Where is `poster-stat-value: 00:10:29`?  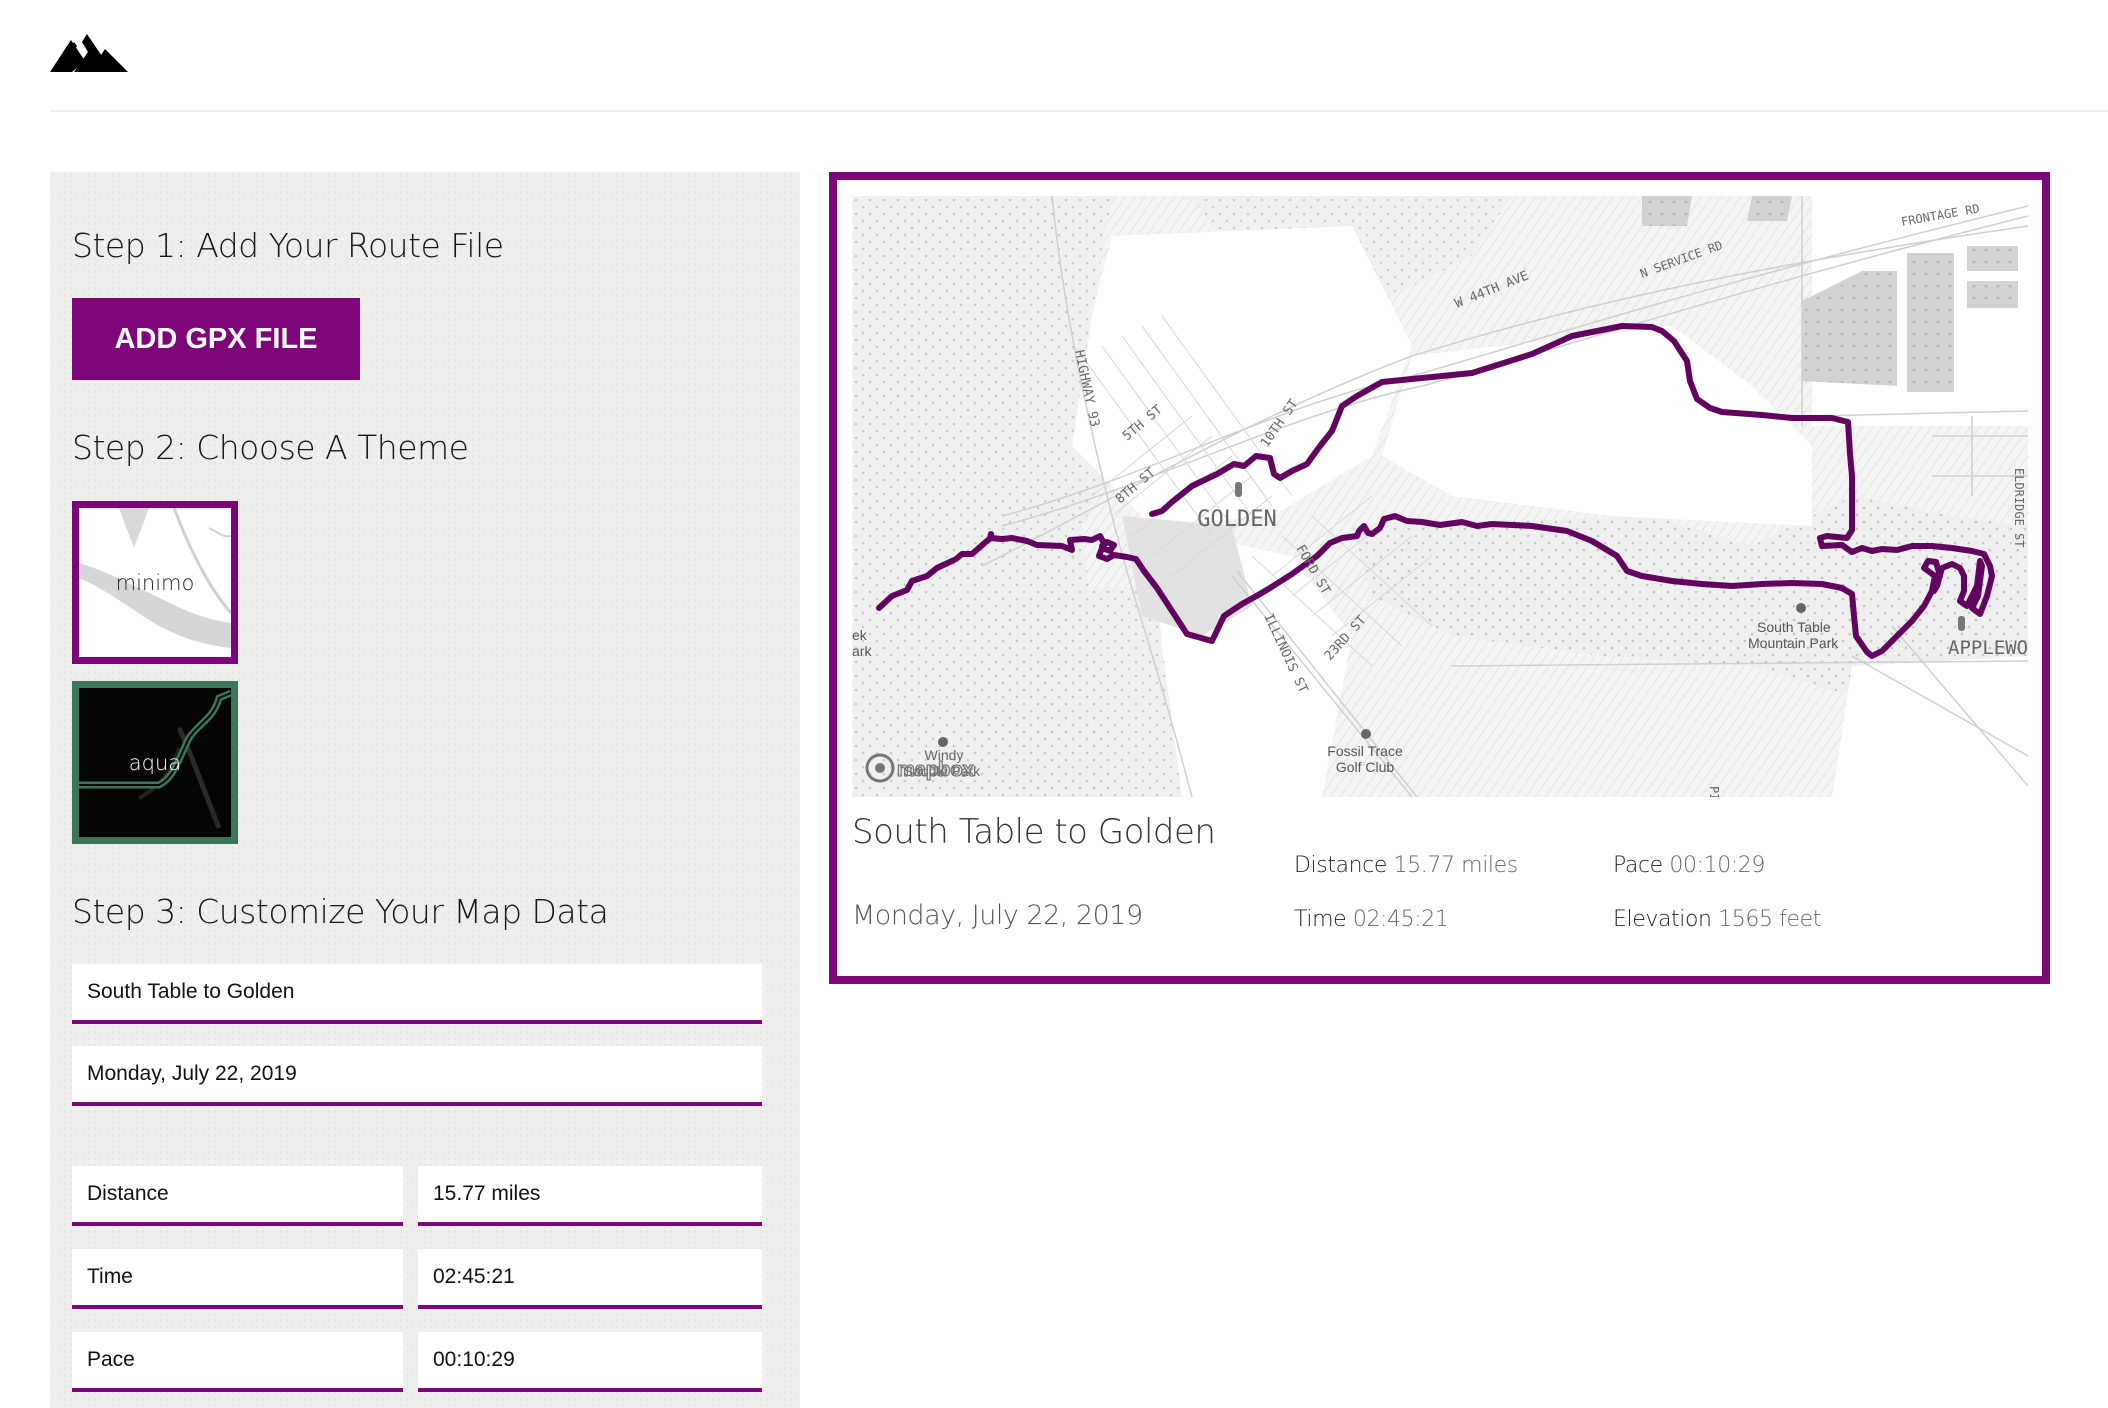
poster-stat-value: 00:10:29 is located at coordinates (1717, 865).